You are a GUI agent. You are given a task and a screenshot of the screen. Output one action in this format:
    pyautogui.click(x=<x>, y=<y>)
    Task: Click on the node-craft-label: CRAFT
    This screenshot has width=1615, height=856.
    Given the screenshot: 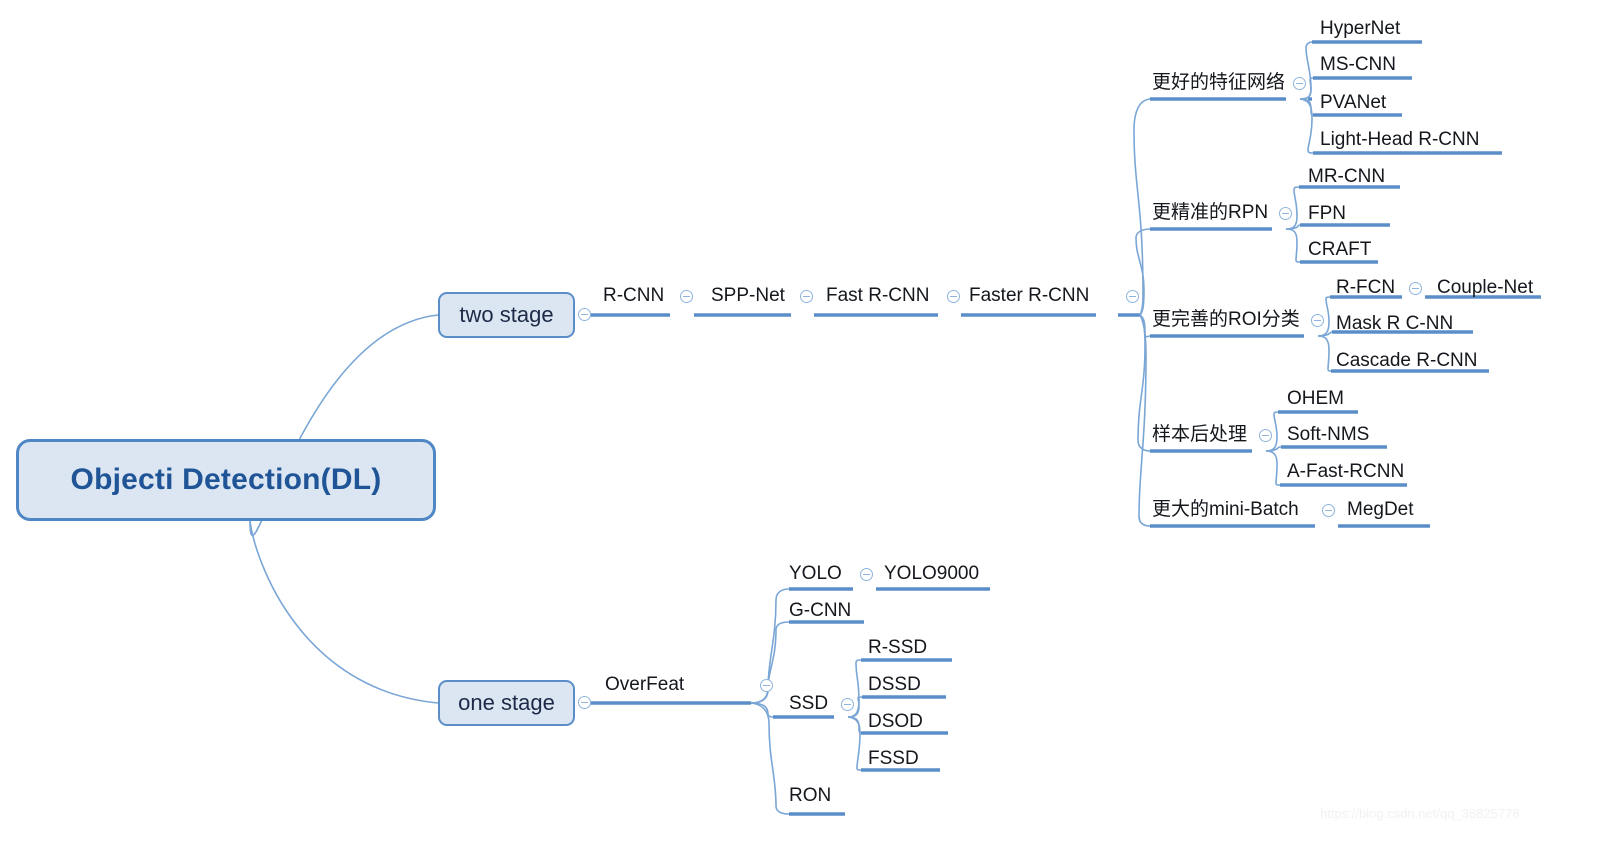 What is the action you would take?
    pyautogui.click(x=1340, y=249)
    